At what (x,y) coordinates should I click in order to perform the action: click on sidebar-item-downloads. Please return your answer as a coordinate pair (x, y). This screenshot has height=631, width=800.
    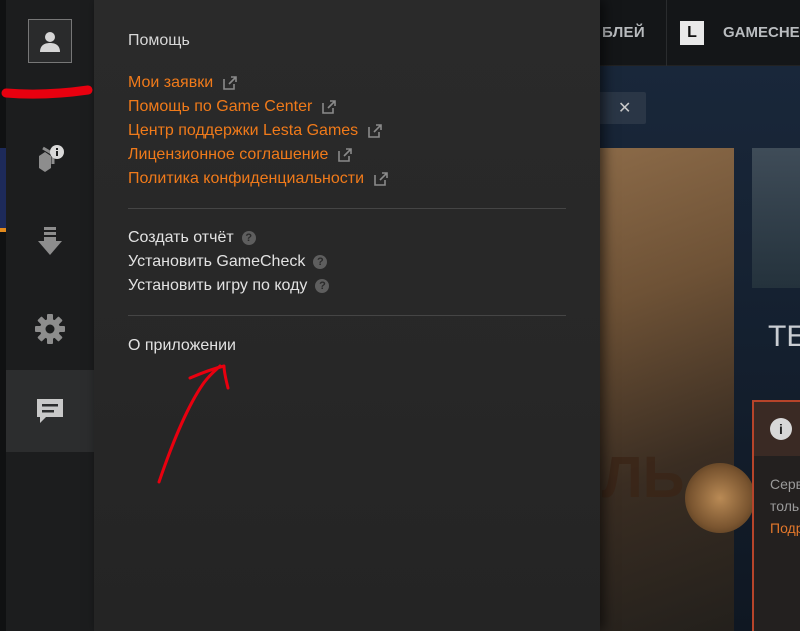
    Looking at the image, I should click on (50, 241).